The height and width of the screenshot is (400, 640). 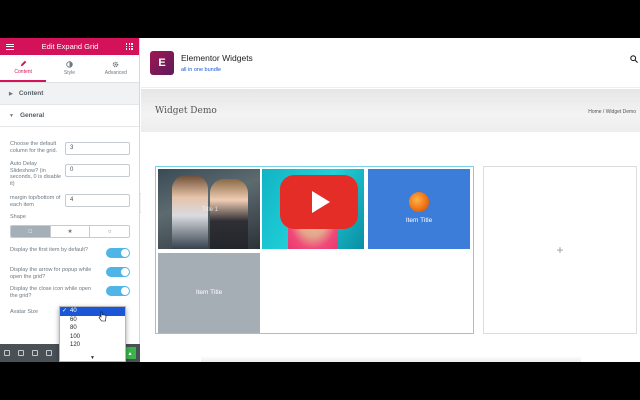 I want to click on avatar, so click(x=419, y=202).